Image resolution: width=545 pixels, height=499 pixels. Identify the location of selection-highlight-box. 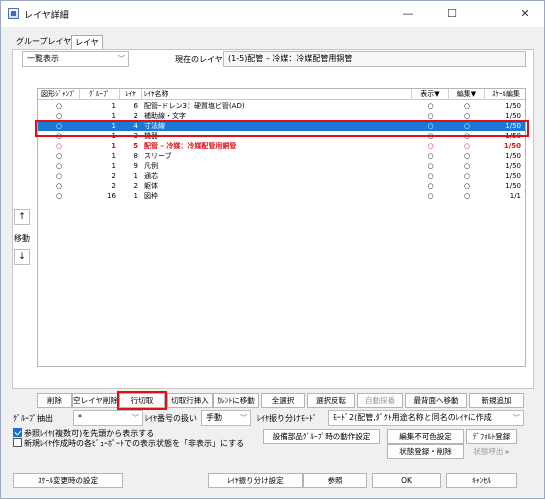
(282, 128).